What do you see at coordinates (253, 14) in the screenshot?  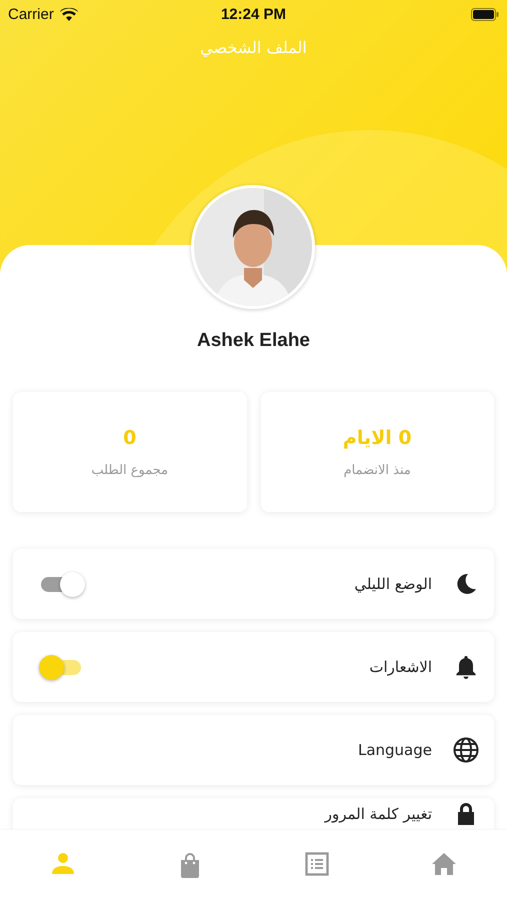 I see `clock-time: 12:24 PM` at bounding box center [253, 14].